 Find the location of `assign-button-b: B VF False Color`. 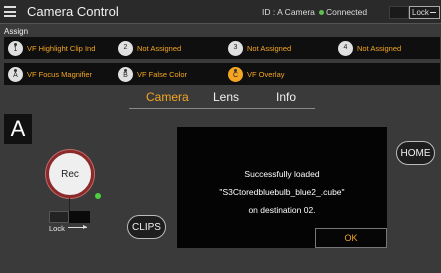

assign-button-b: B VF False Color is located at coordinates (152, 74).